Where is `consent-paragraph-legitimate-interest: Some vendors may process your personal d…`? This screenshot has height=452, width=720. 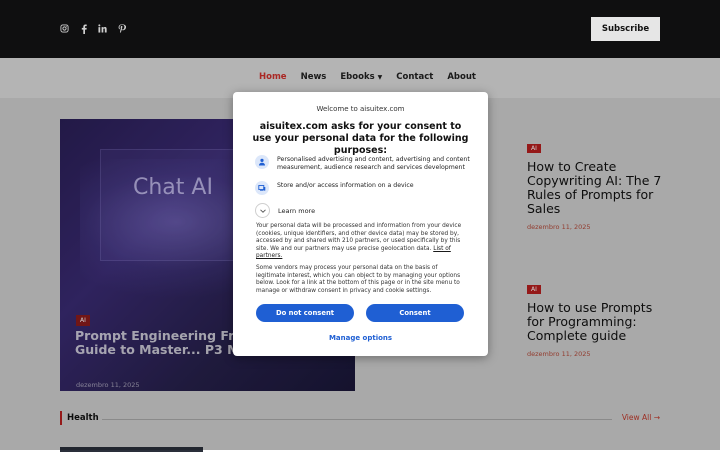
consent-paragraph-legitimate-interest: Some vendors may process your personal d… is located at coordinates (358, 279).